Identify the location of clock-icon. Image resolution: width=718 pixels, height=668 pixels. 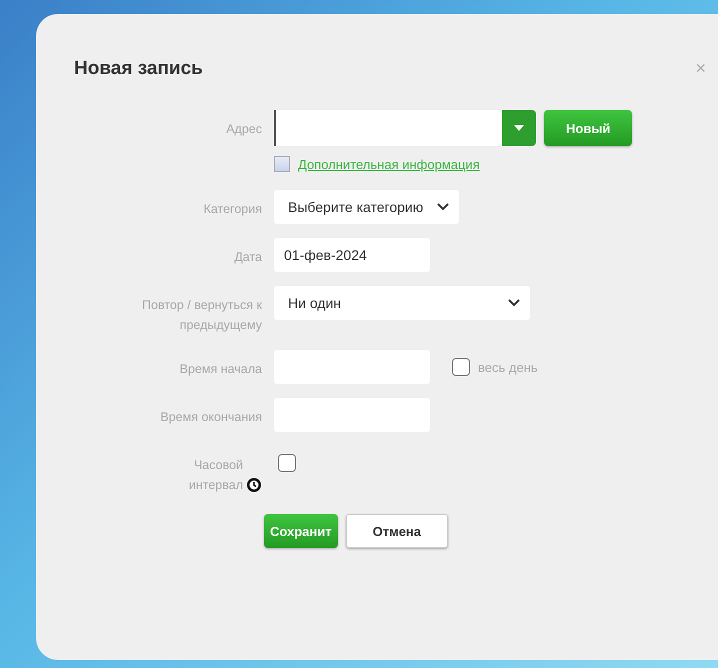
(254, 485).